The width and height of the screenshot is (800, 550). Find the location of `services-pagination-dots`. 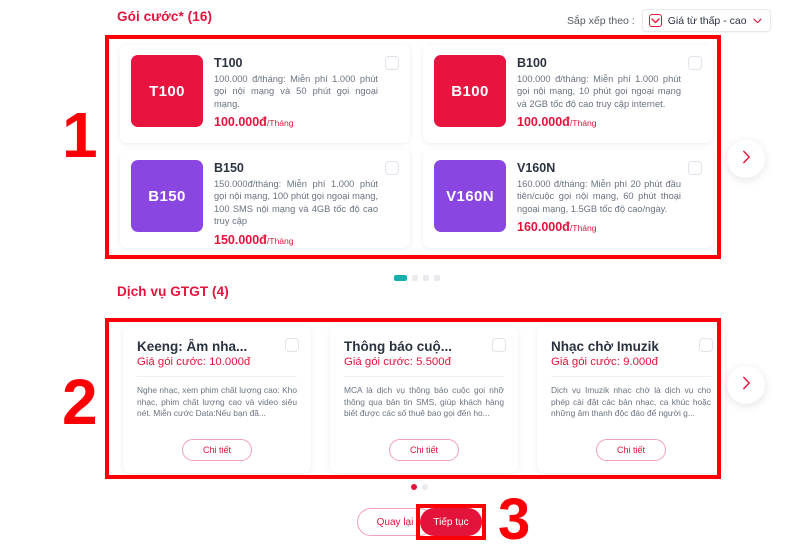

services-pagination-dots is located at coordinates (419, 487).